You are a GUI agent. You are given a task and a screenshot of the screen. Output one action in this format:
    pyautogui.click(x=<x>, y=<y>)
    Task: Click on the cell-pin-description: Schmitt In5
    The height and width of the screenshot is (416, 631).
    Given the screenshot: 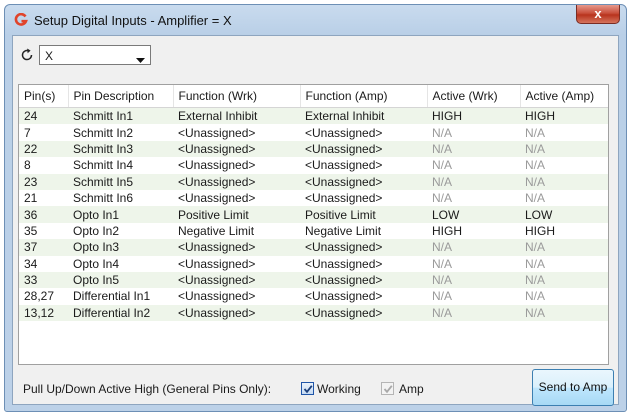 What is the action you would take?
    pyautogui.click(x=120, y=181)
    